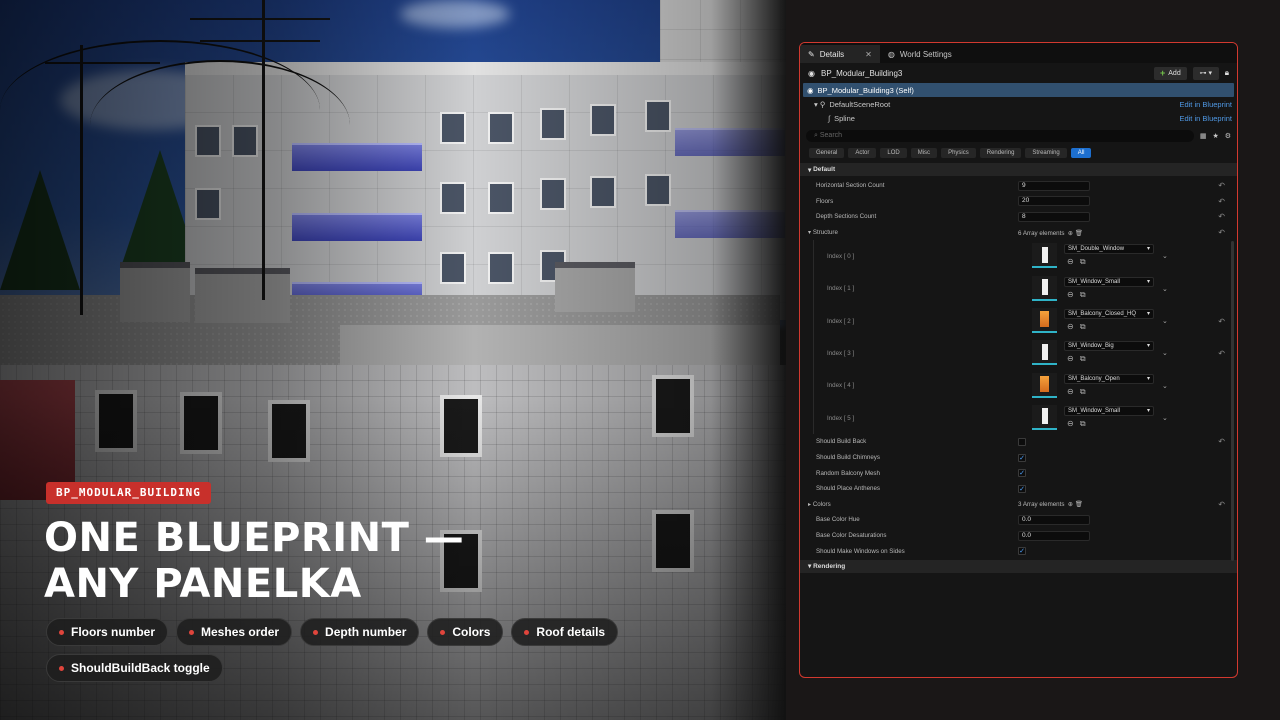  Describe the element at coordinates (61, 668) in the screenshot. I see `bullet-dot-icon` at that location.